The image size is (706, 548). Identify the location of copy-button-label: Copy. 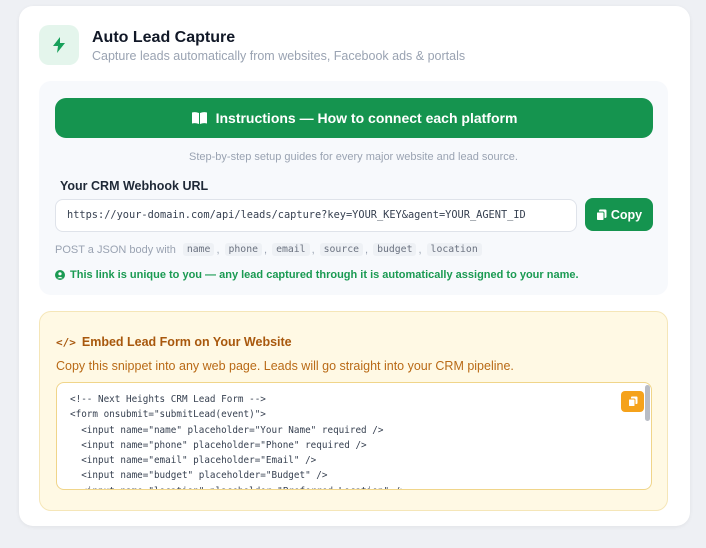
(626, 214).